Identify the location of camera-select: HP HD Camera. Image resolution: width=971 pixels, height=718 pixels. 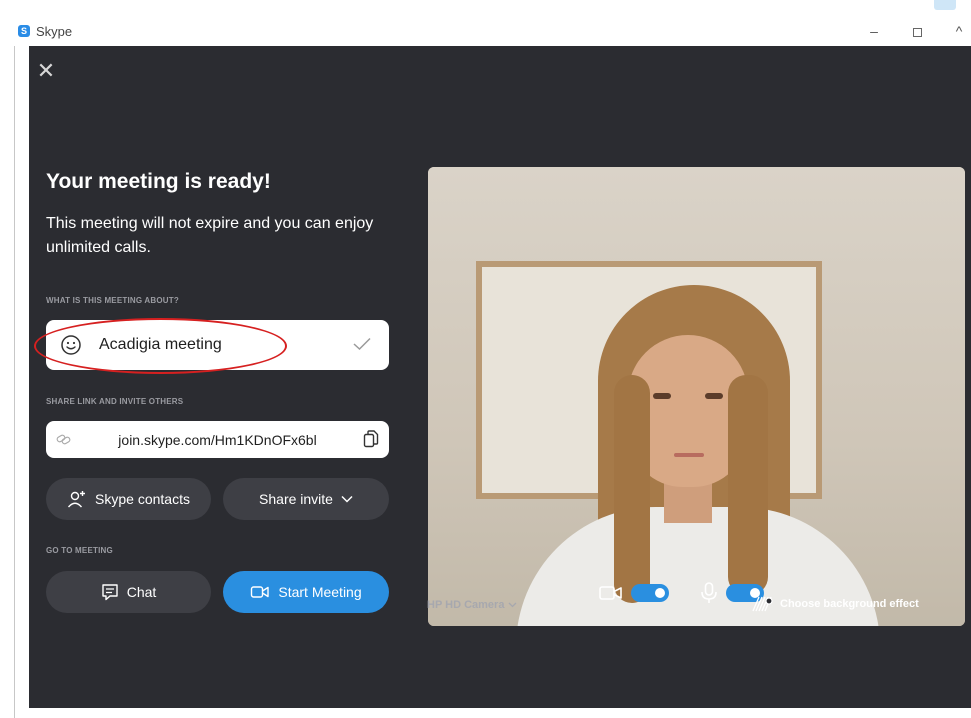
(472, 605).